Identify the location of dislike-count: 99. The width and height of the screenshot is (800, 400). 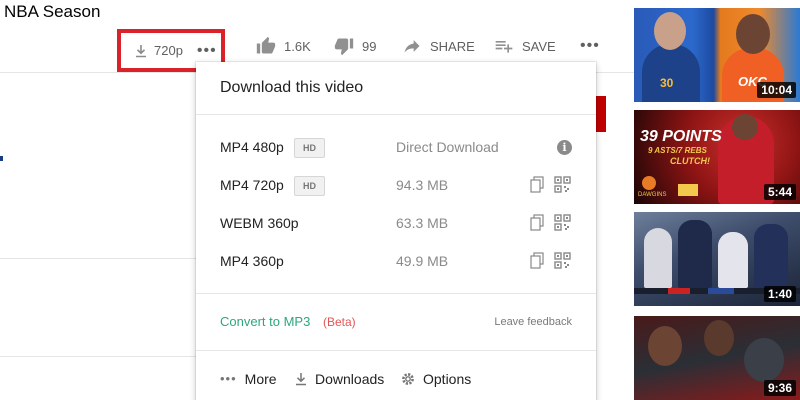
(369, 46).